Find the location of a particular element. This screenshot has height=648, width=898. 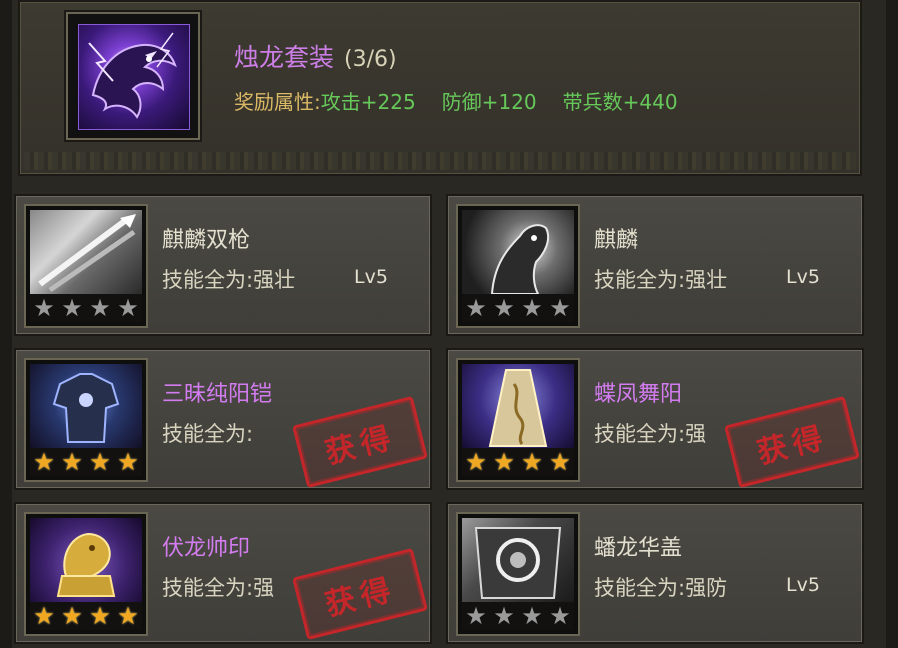

decorative-stripe is located at coordinates (440, 161).